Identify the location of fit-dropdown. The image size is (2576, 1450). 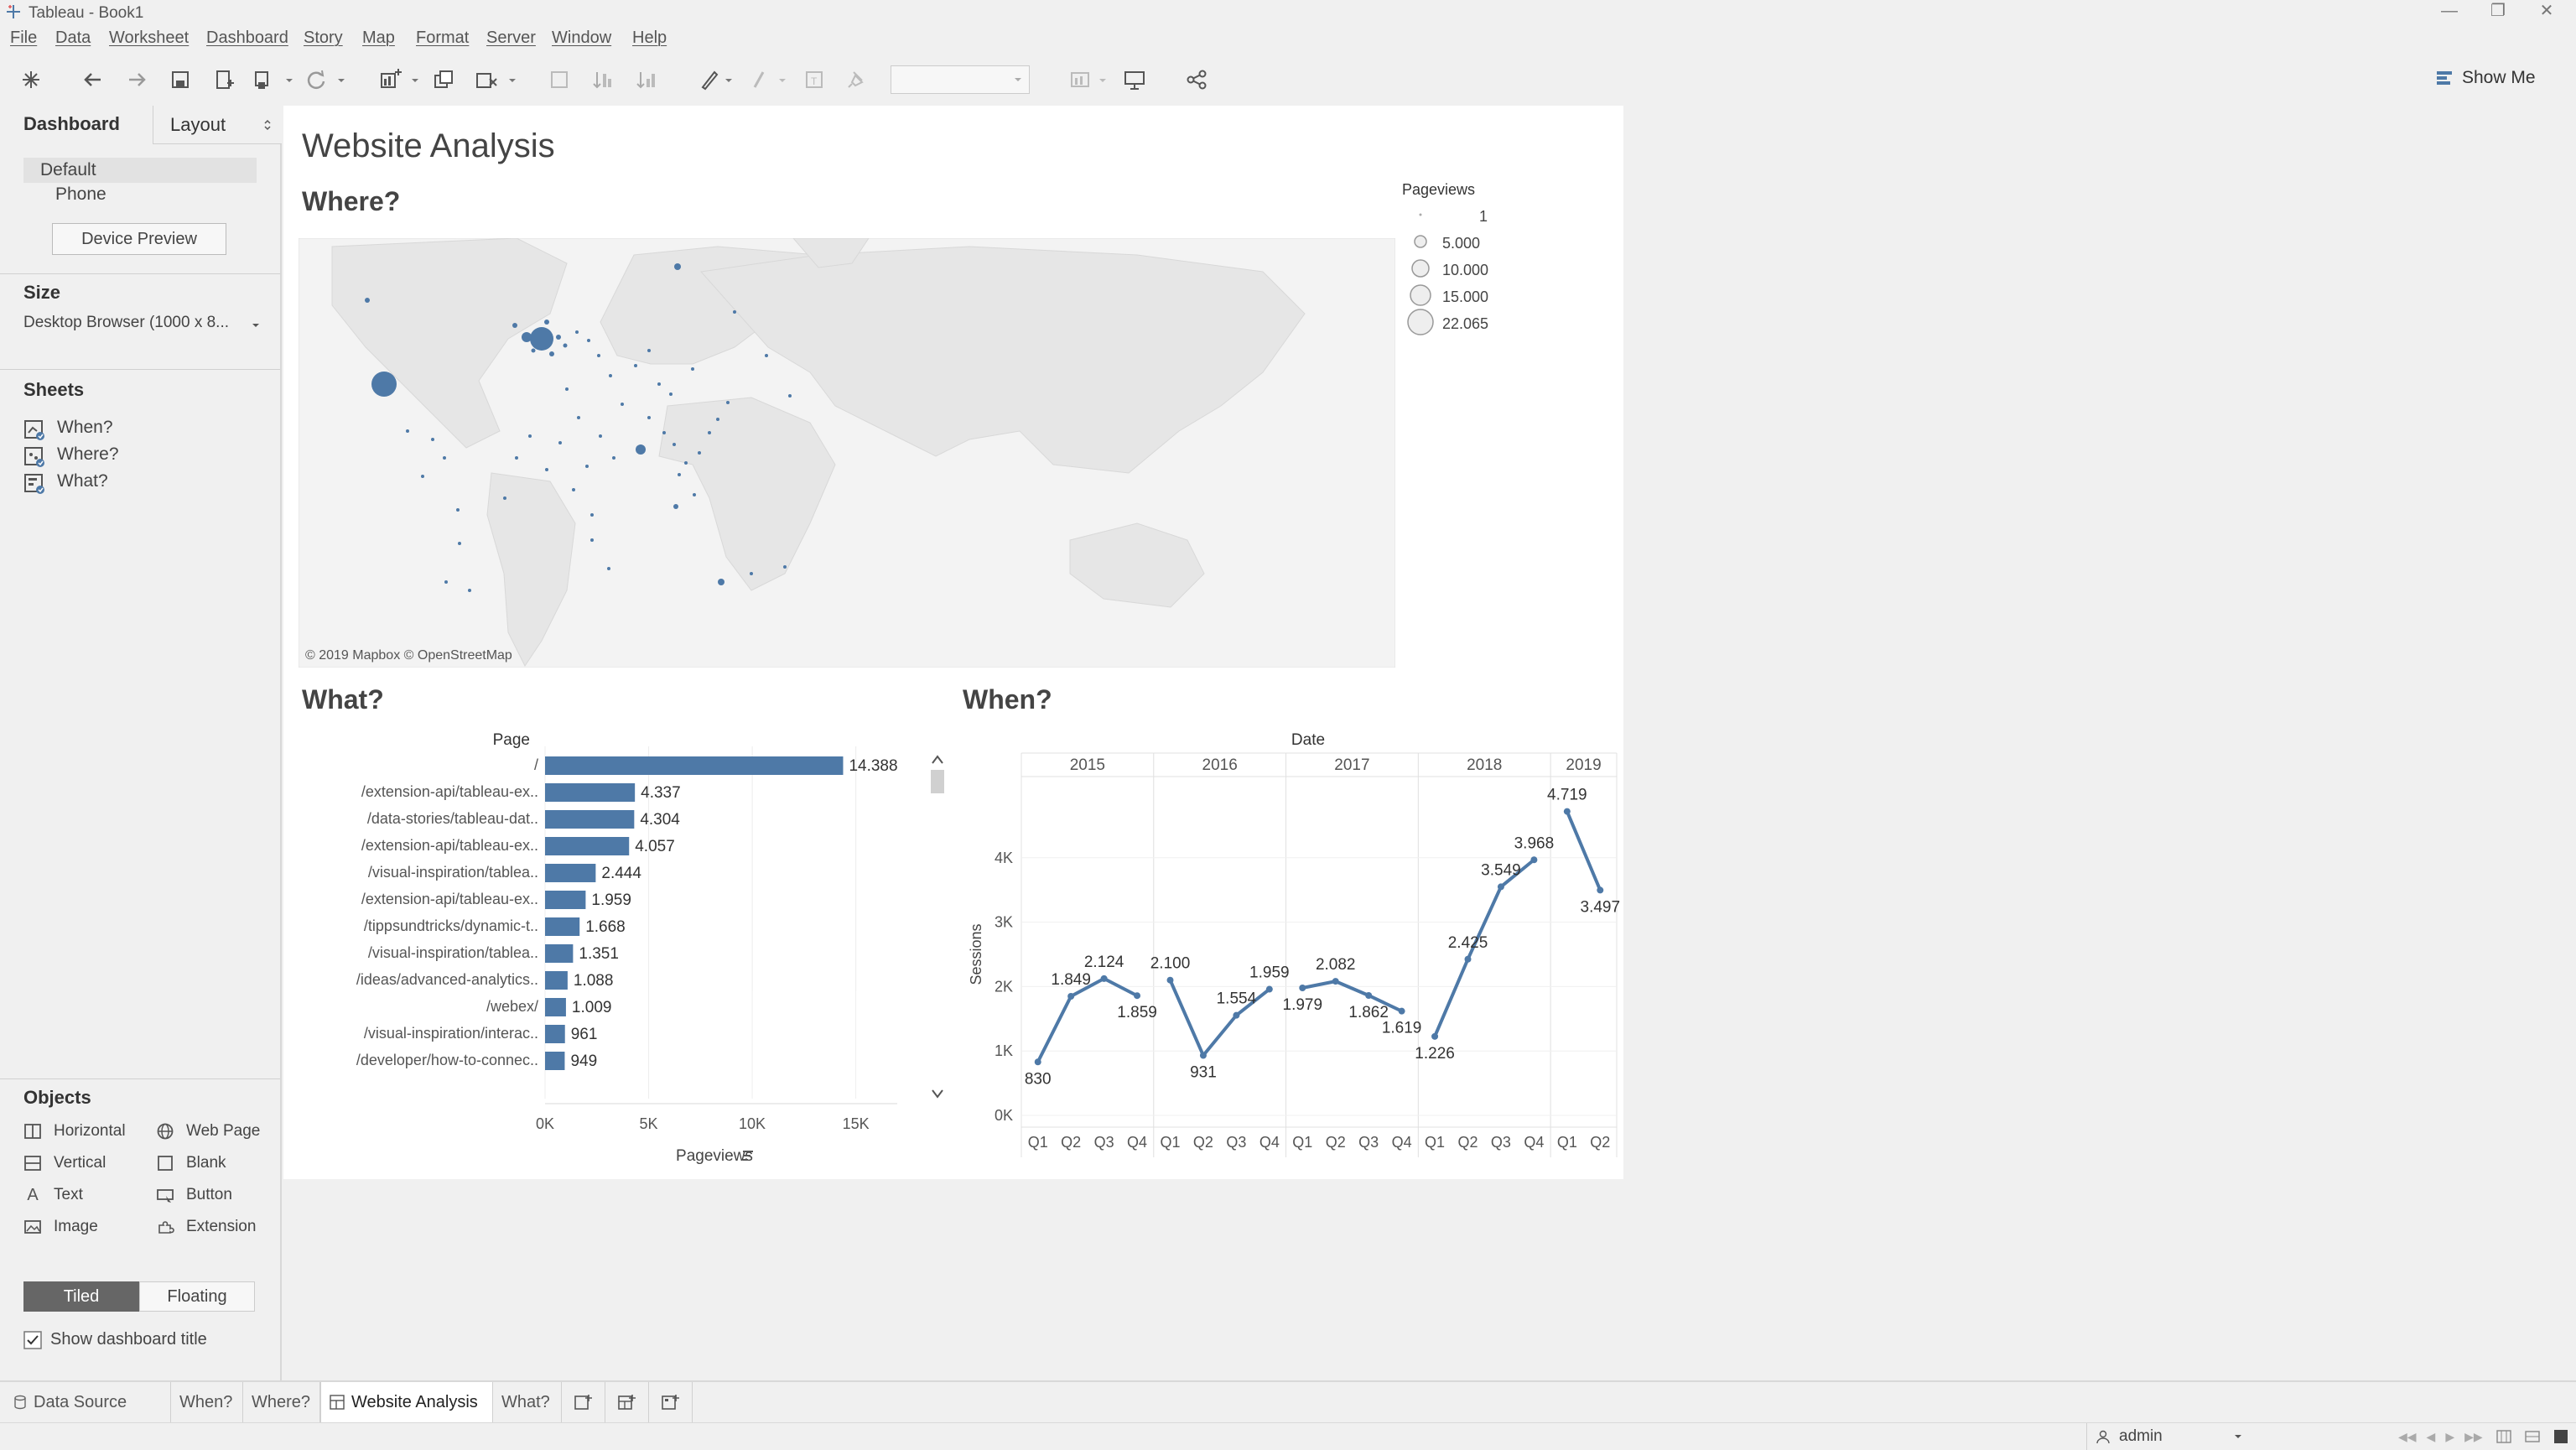
(960, 79).